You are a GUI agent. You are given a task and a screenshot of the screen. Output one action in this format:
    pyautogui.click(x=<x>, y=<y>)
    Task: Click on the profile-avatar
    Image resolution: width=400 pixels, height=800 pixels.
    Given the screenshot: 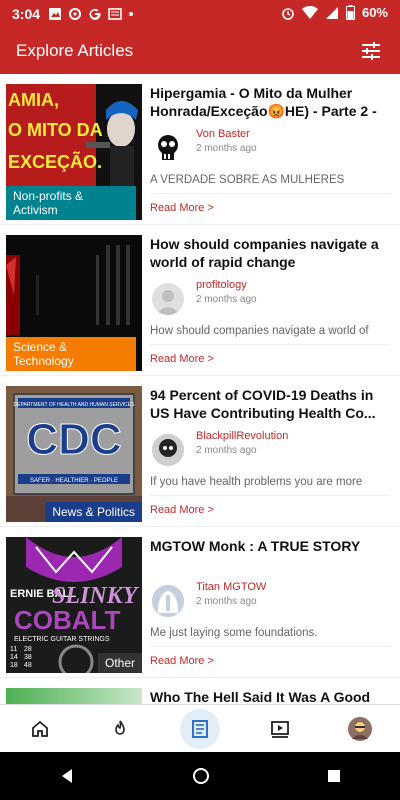 What is the action you would take?
    pyautogui.click(x=360, y=728)
    